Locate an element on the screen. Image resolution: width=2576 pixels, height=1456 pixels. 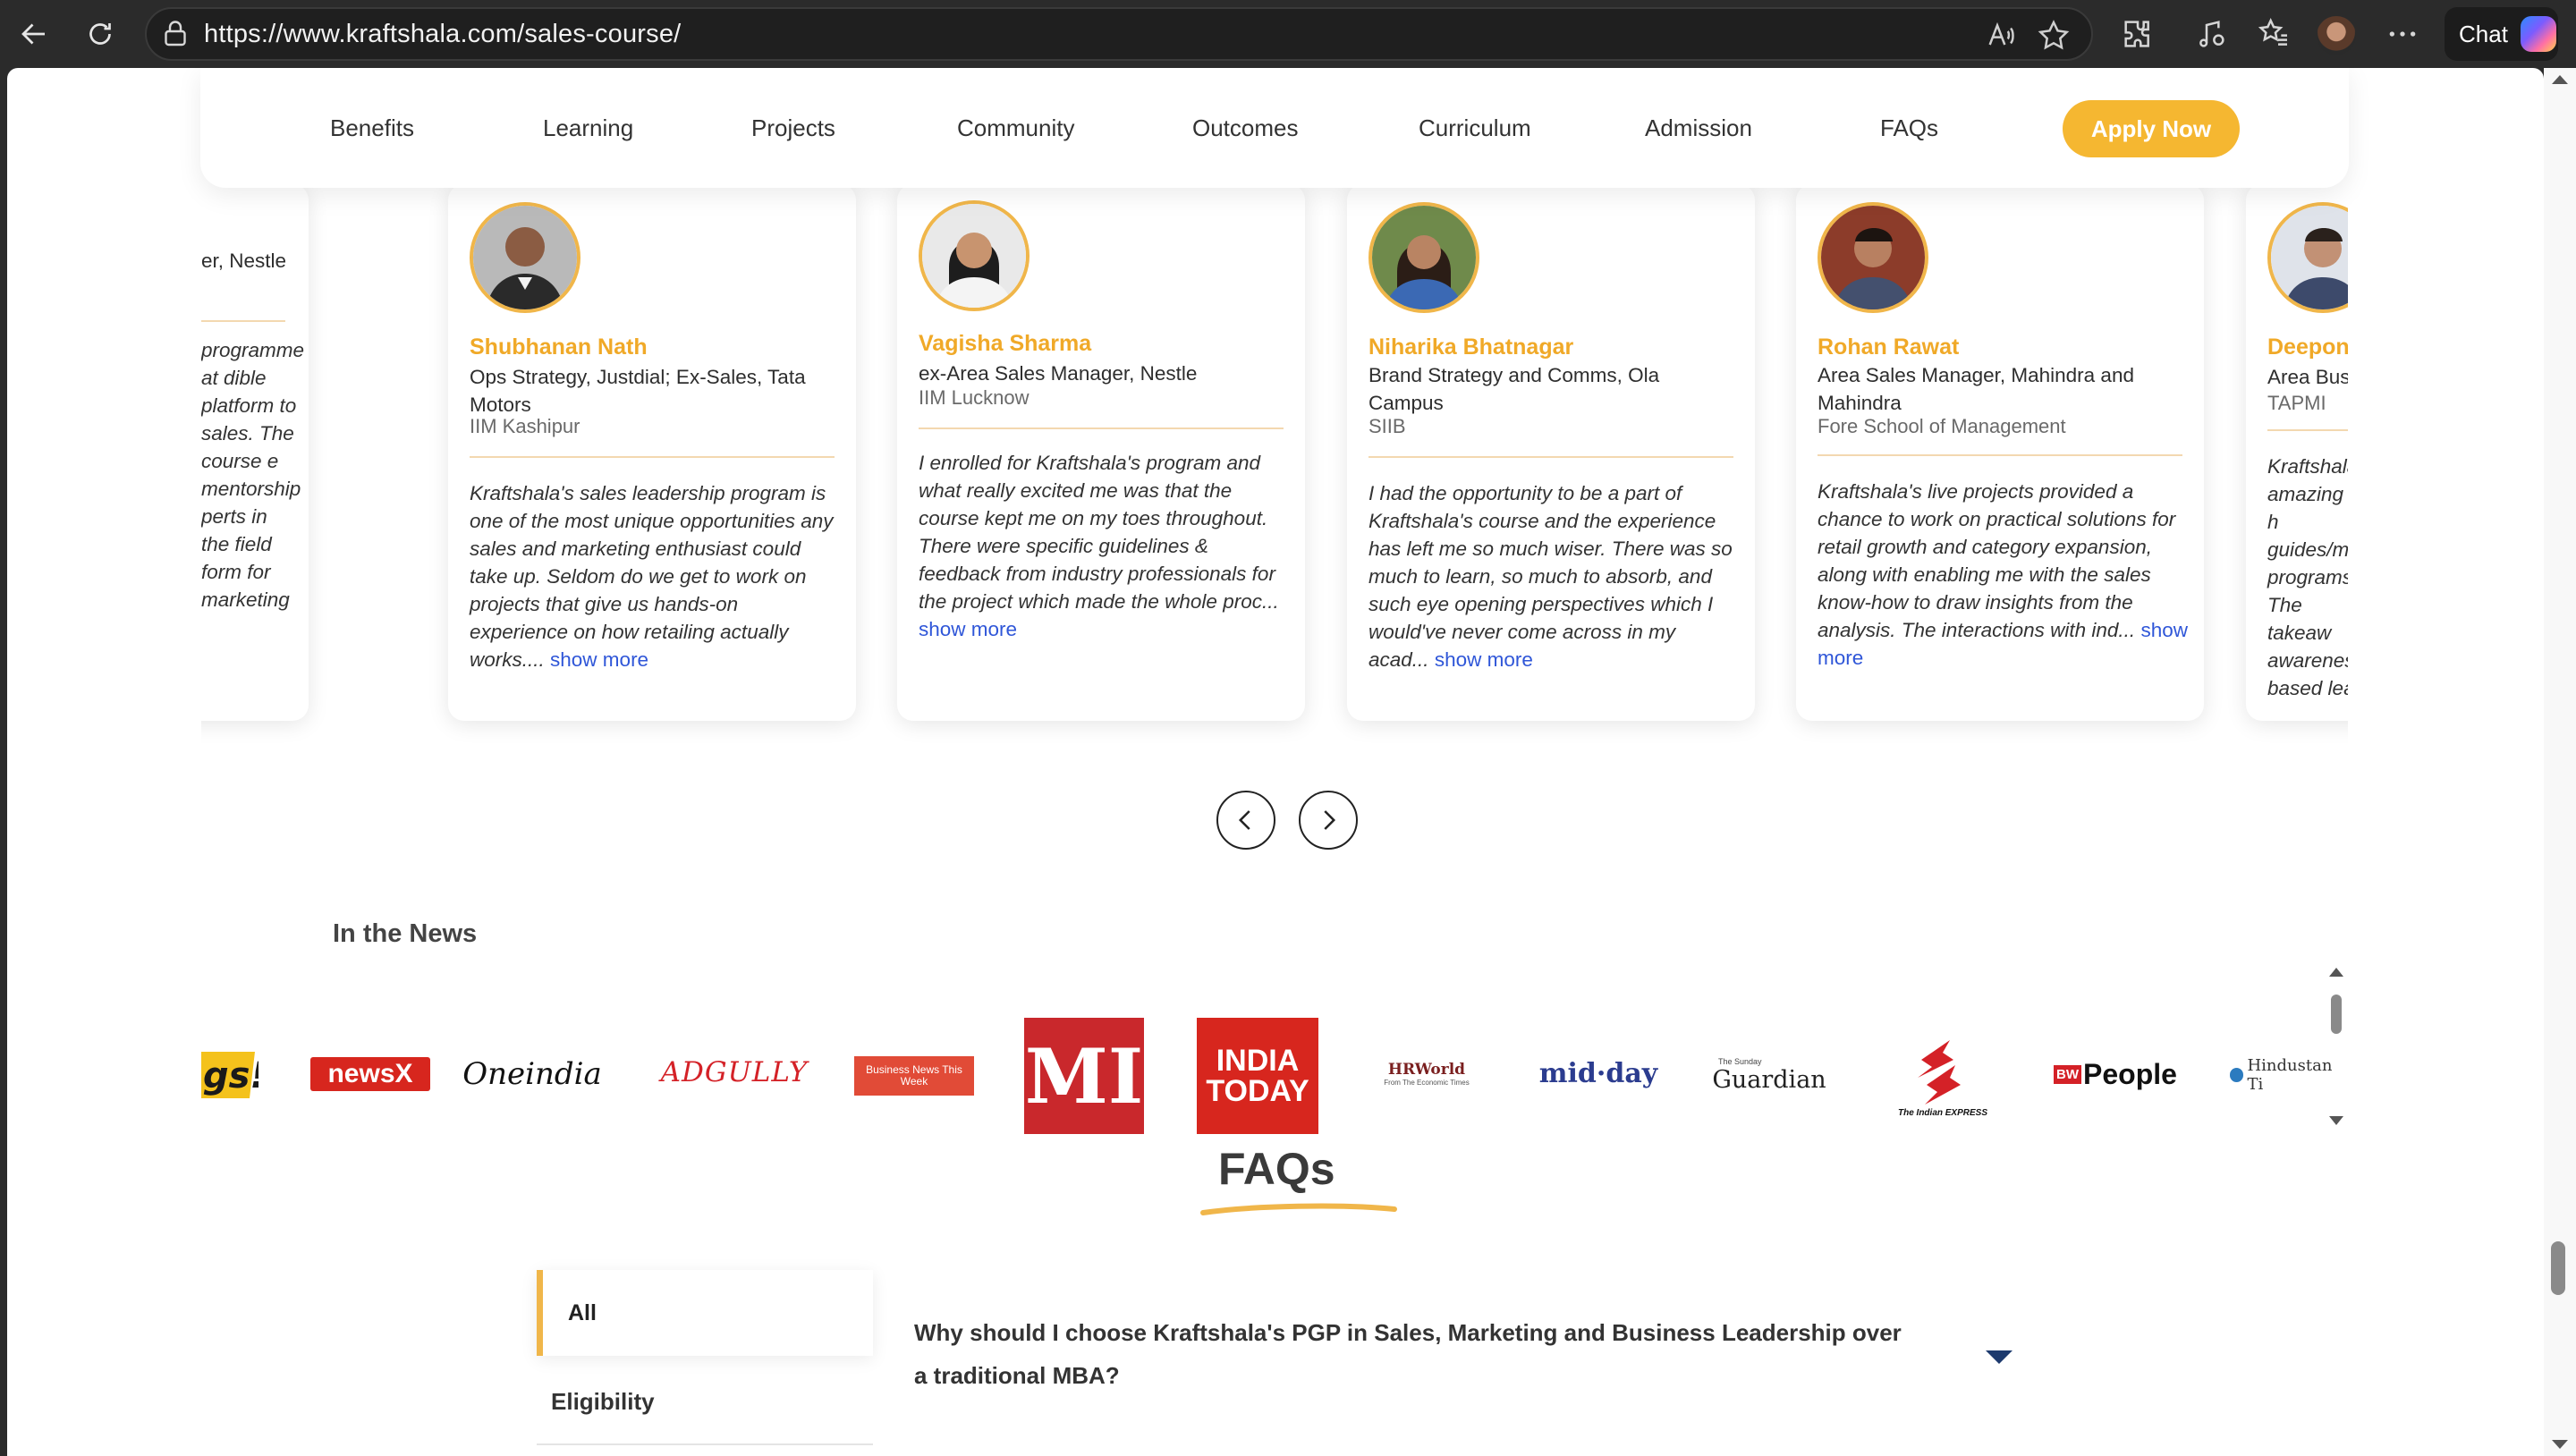
page-scrollbar is located at coordinates (2560, 762).